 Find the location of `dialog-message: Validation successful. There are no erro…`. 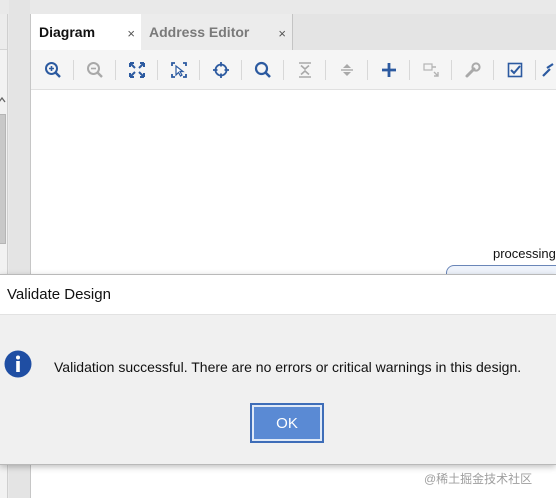

dialog-message: Validation successful. There are no erro… is located at coordinates (288, 367).